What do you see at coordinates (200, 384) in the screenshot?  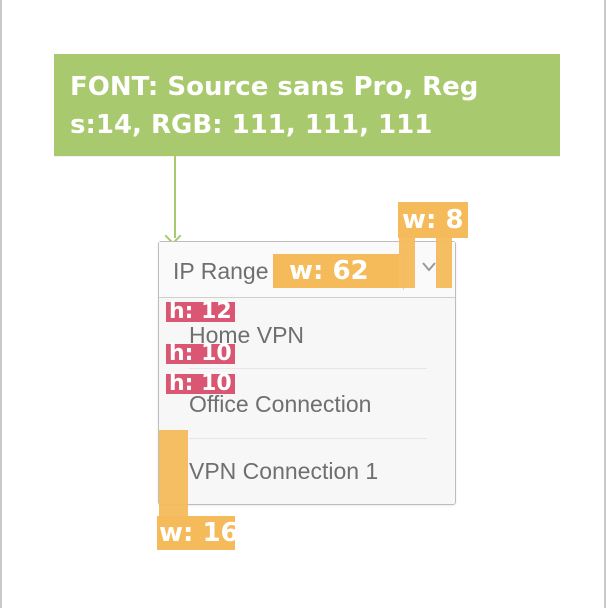 I see `height-measure-item-2: h: 10` at bounding box center [200, 384].